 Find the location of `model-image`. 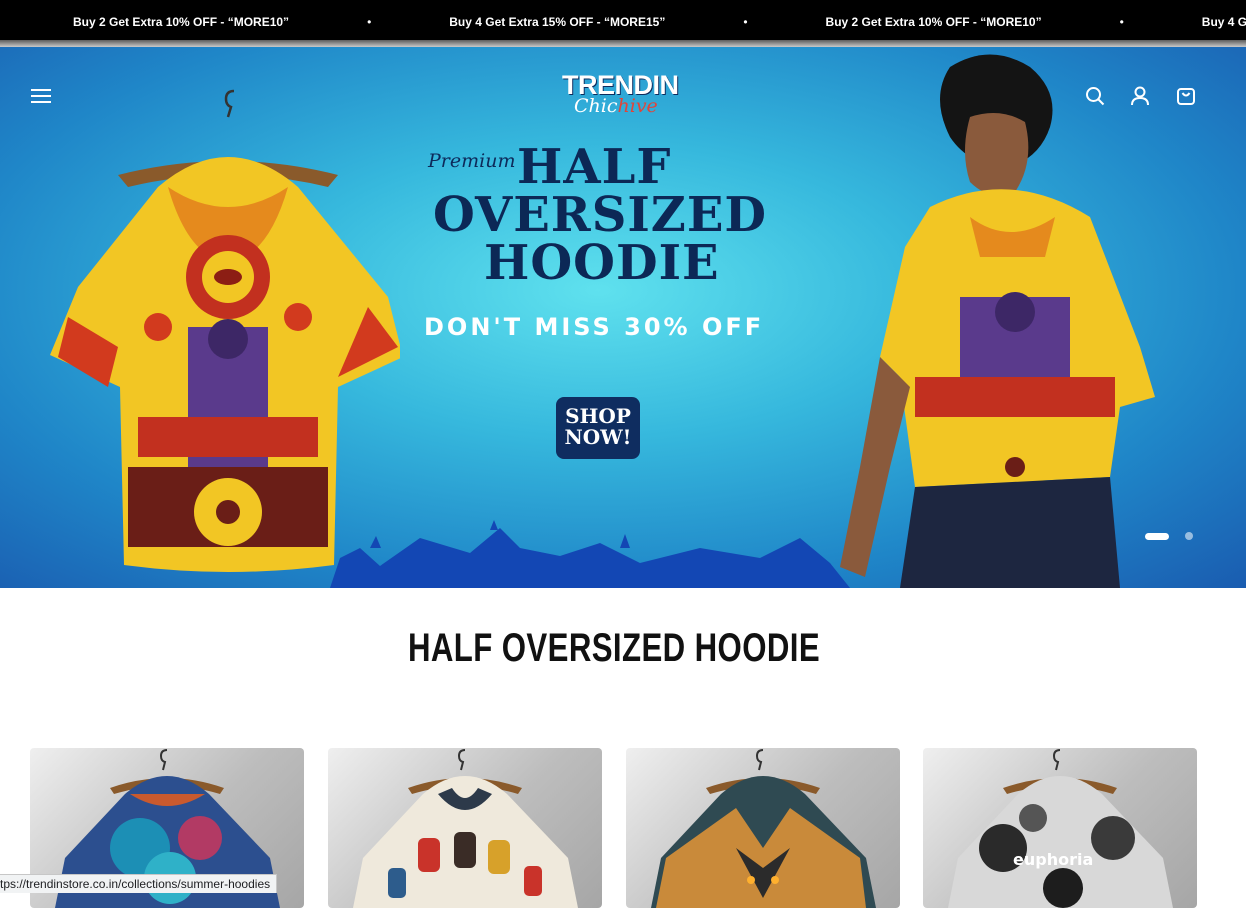

model-image is located at coordinates (997, 321).